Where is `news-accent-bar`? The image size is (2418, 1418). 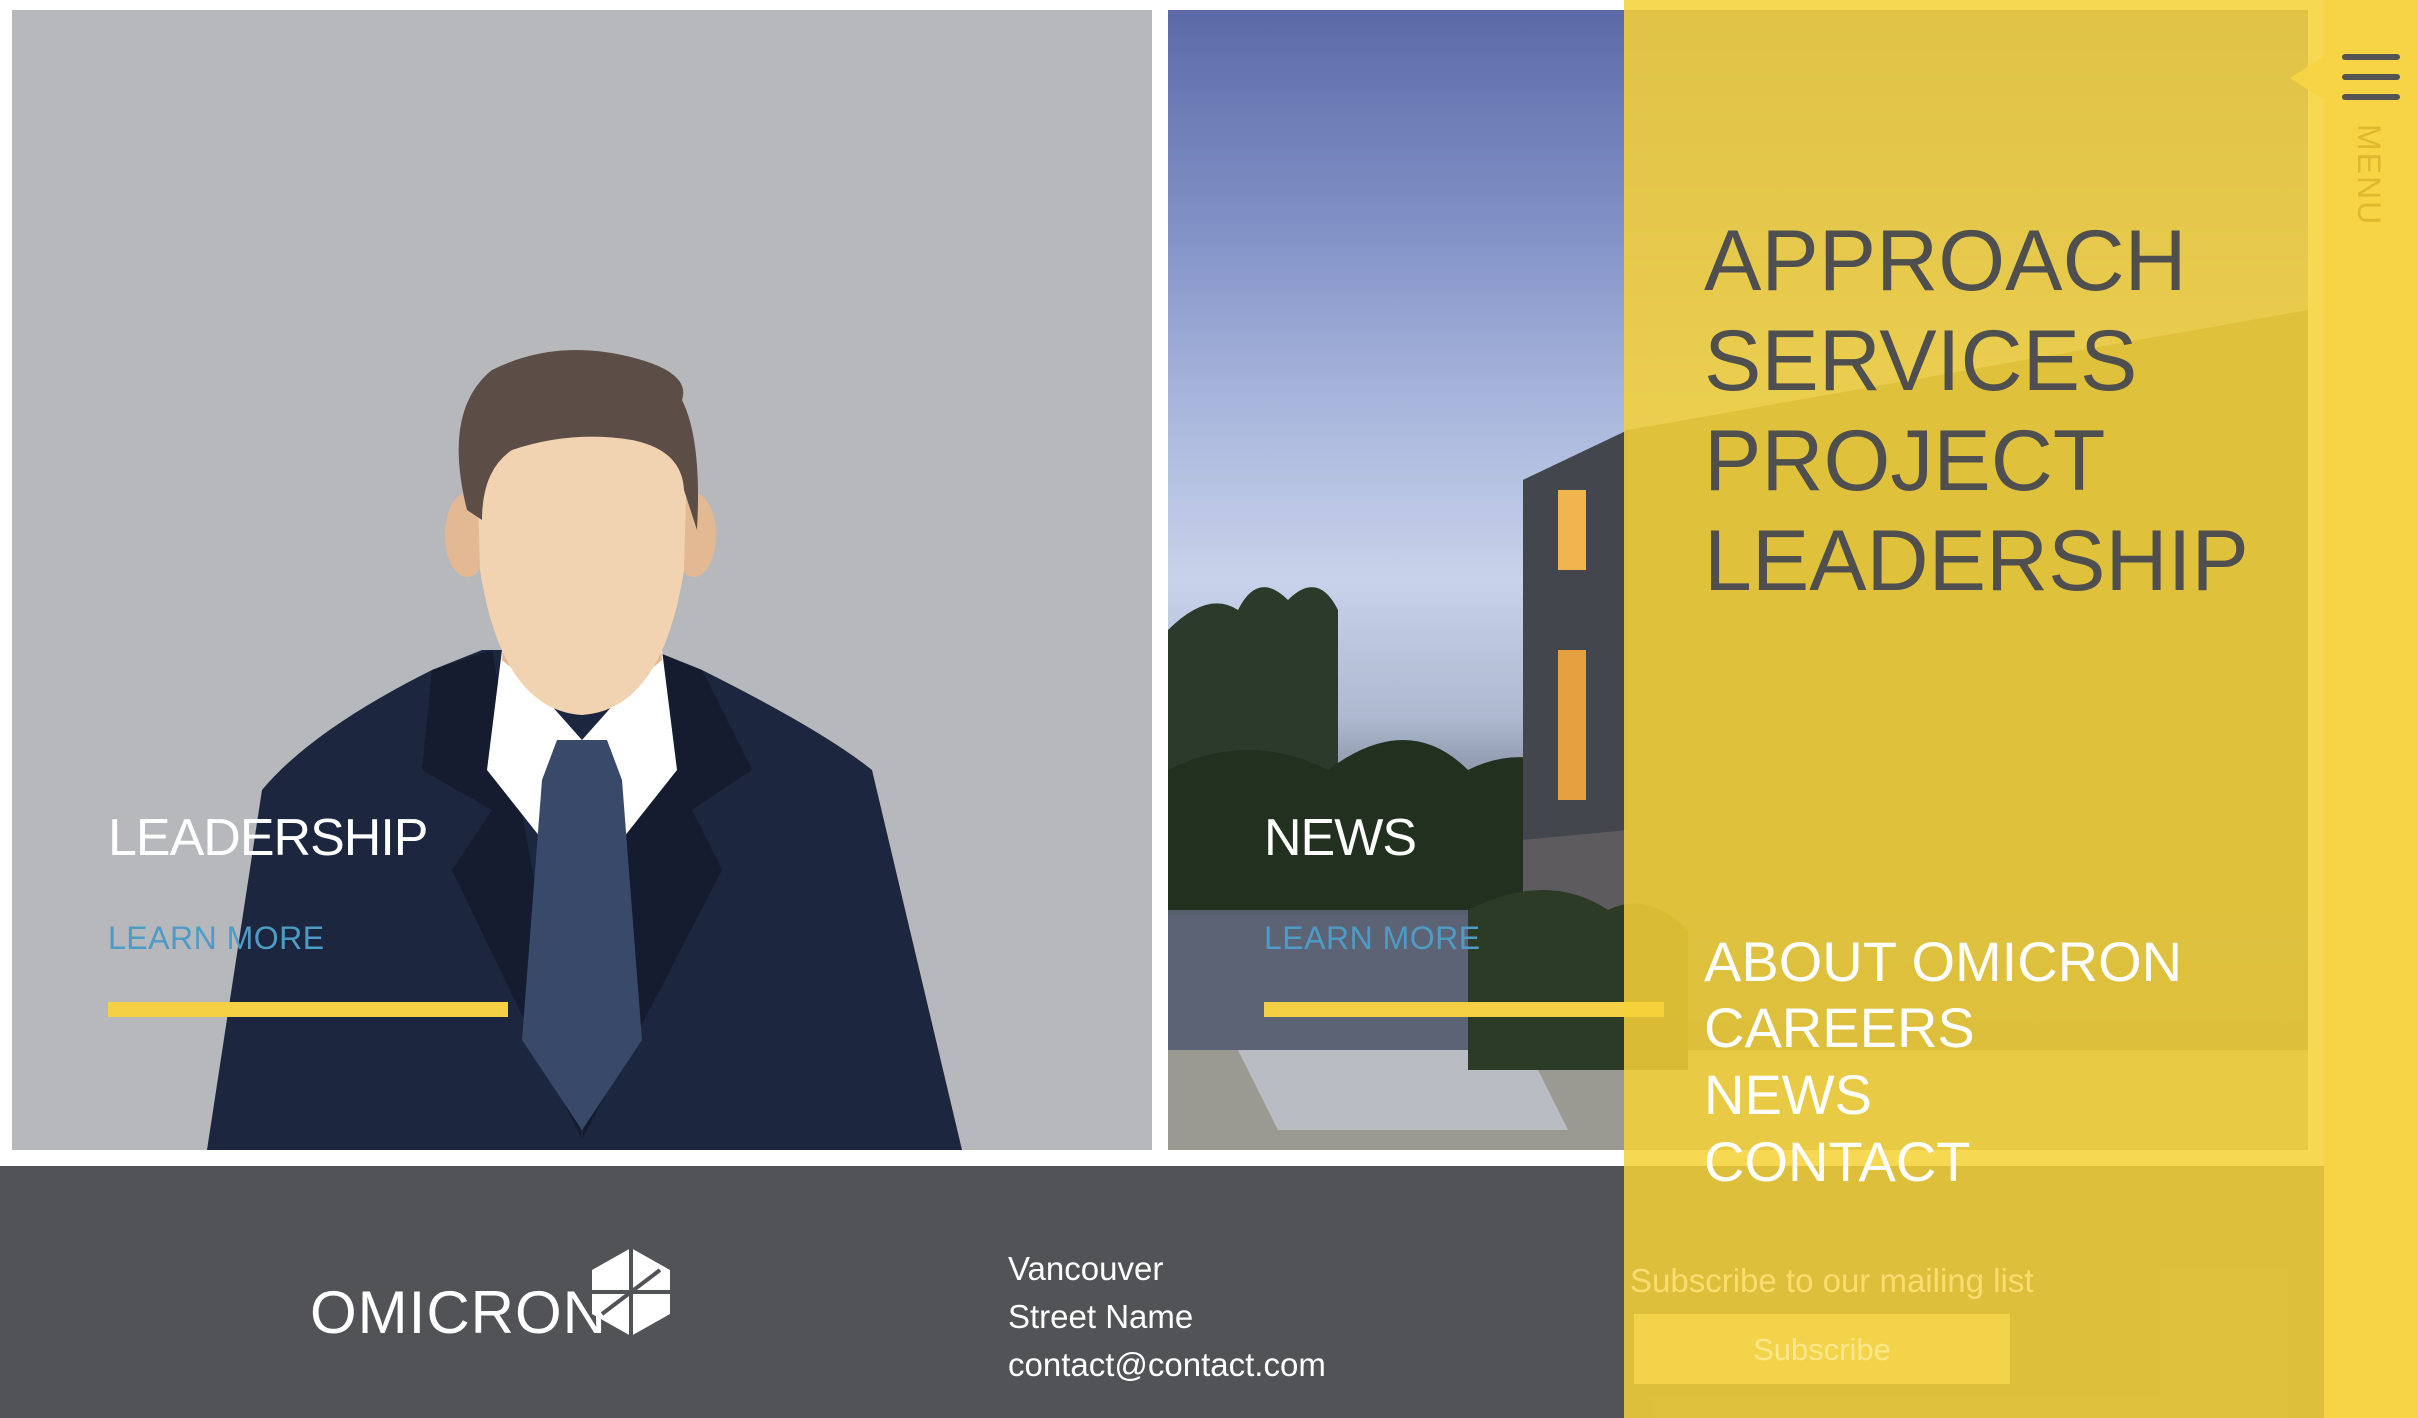
news-accent-bar is located at coordinates (1464, 1009).